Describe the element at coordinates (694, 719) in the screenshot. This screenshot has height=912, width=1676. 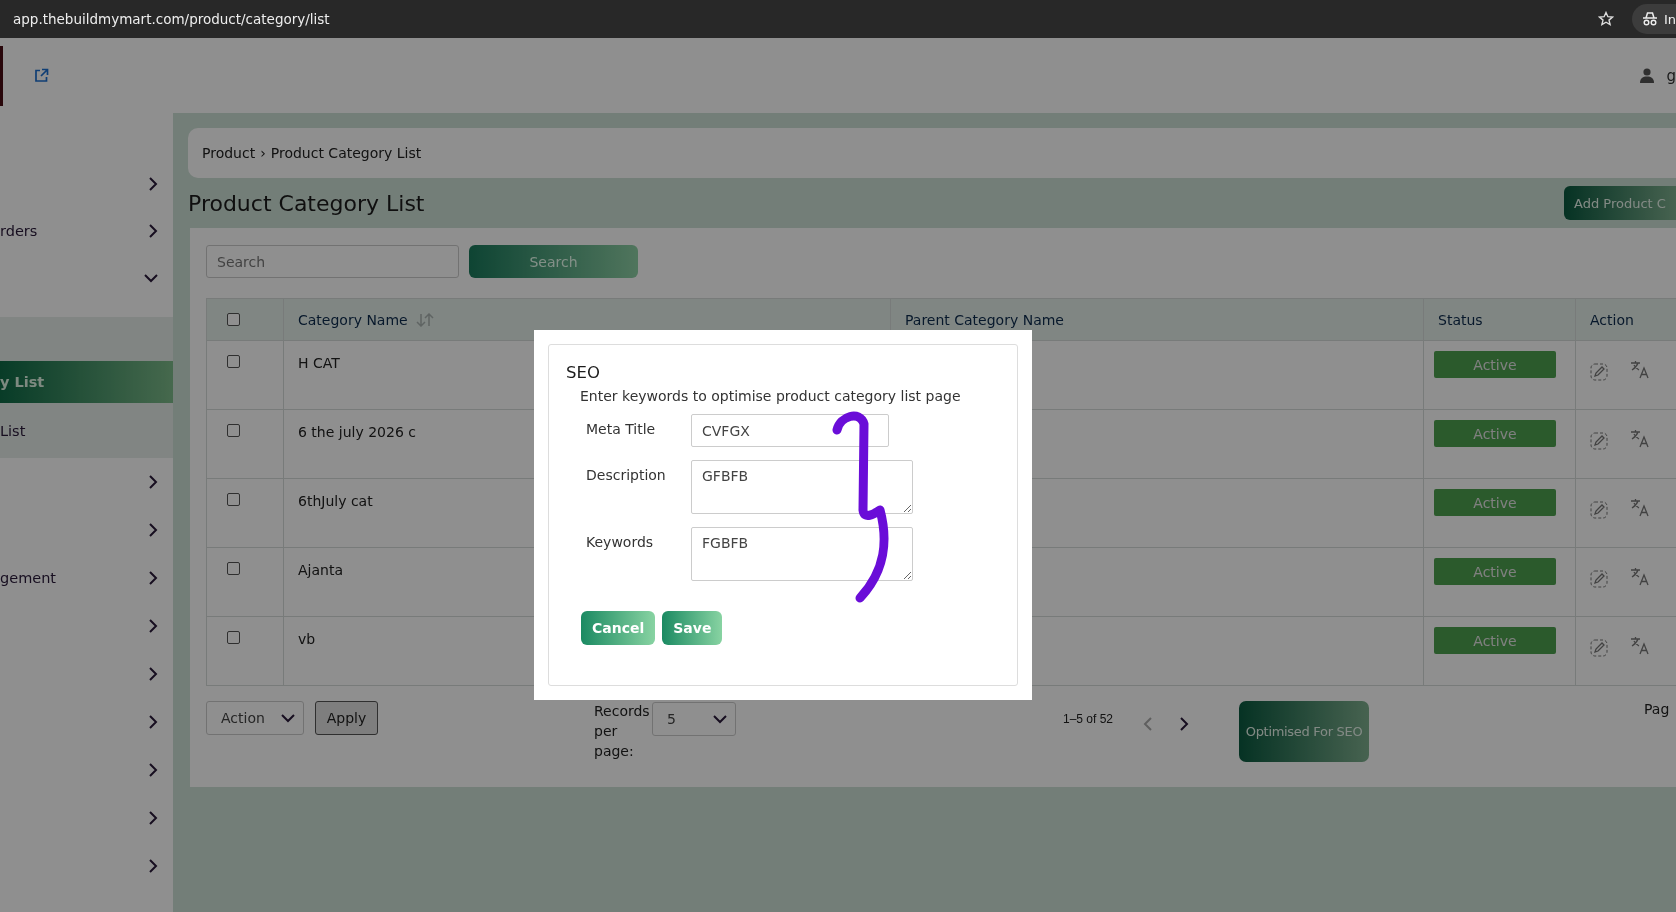
I see `records-select: 5` at that location.